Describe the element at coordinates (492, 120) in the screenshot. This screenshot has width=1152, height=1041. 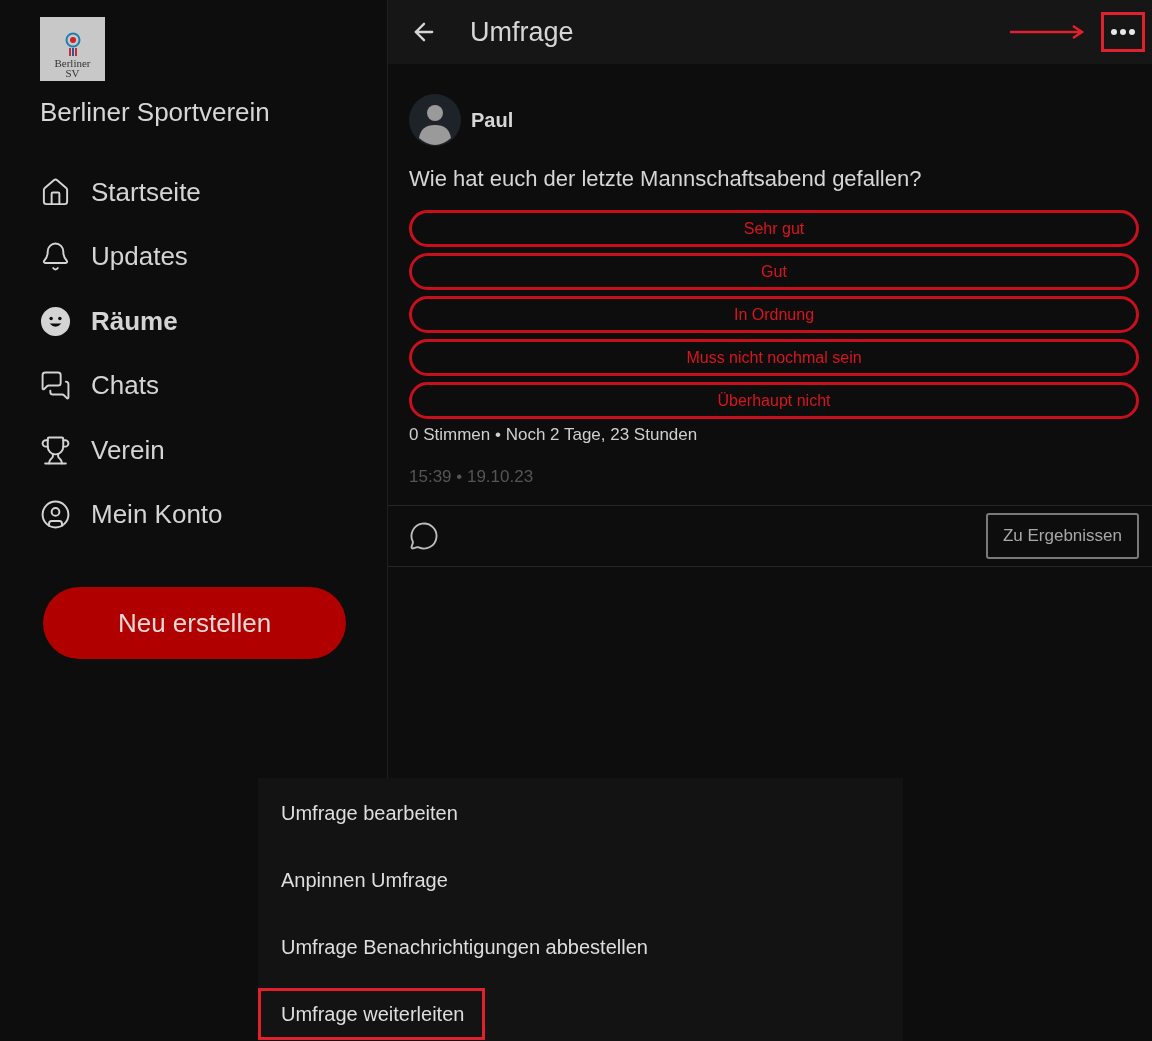
I see `author-name: Paul` at that location.